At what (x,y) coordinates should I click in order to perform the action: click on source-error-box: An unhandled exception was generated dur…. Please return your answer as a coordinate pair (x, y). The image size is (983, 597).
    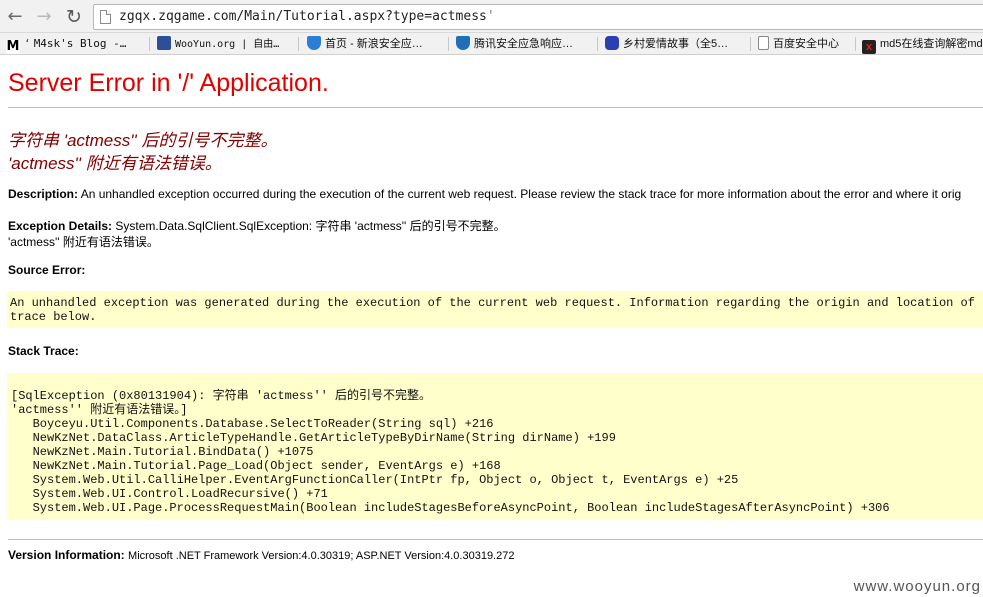
    Looking at the image, I should click on (495, 309).